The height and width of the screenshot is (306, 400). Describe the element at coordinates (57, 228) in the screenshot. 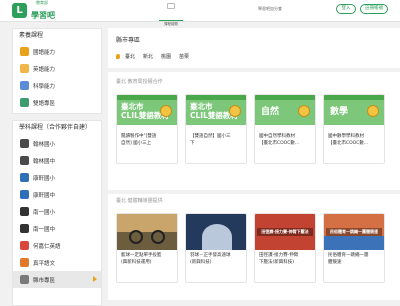

I see `sidebar-item: 南一國中` at that location.